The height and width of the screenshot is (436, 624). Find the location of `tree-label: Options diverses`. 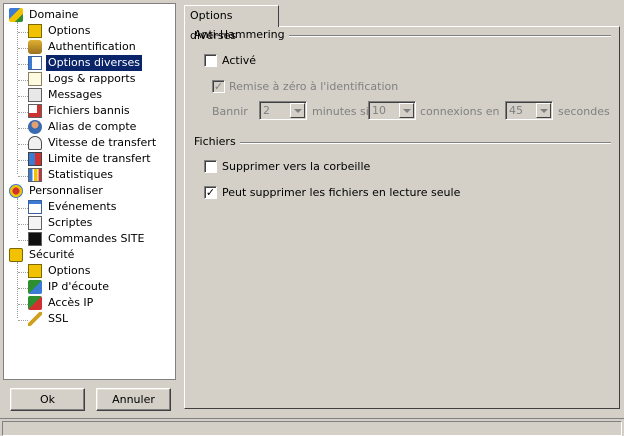

tree-label: Options diverses is located at coordinates (94, 63).